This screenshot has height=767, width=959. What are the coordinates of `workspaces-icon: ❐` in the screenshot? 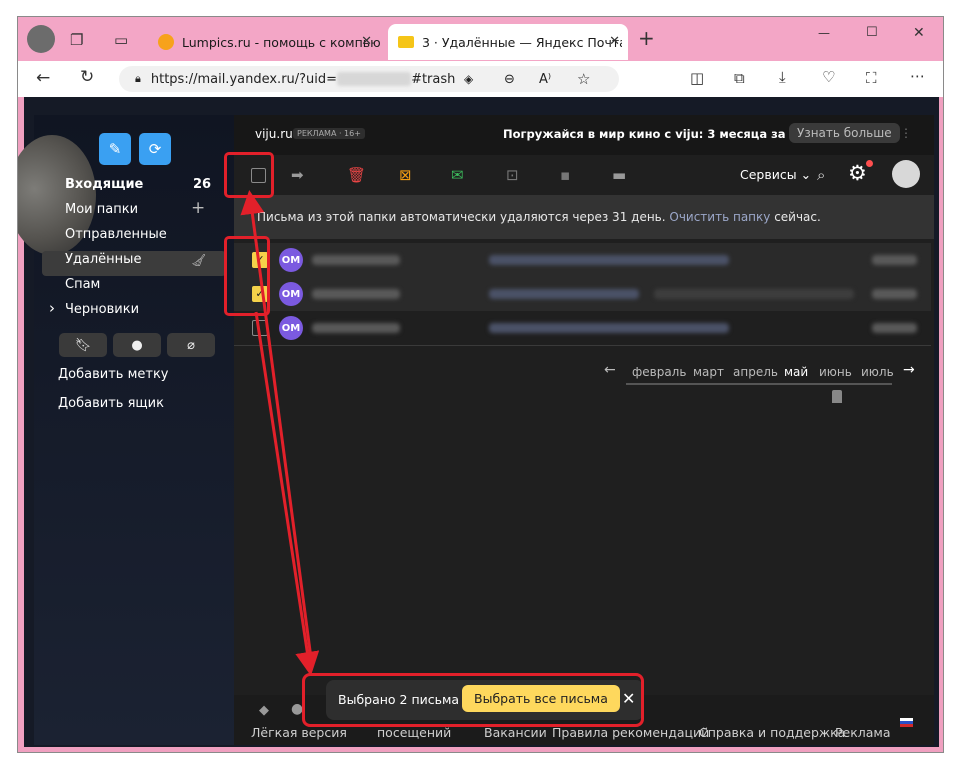 It's located at (76, 40).